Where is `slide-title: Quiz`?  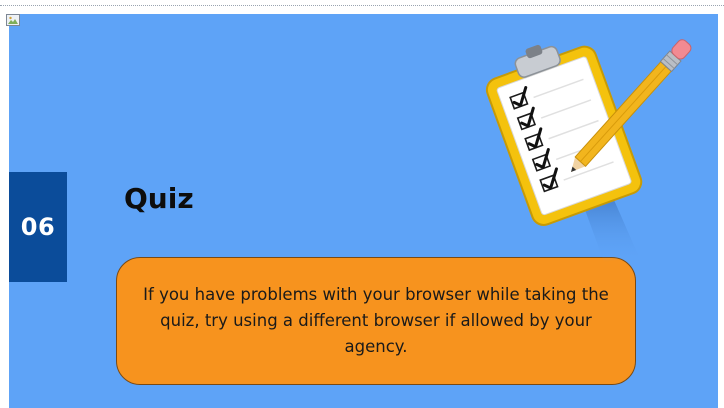 slide-title: Quiz is located at coordinates (159, 198).